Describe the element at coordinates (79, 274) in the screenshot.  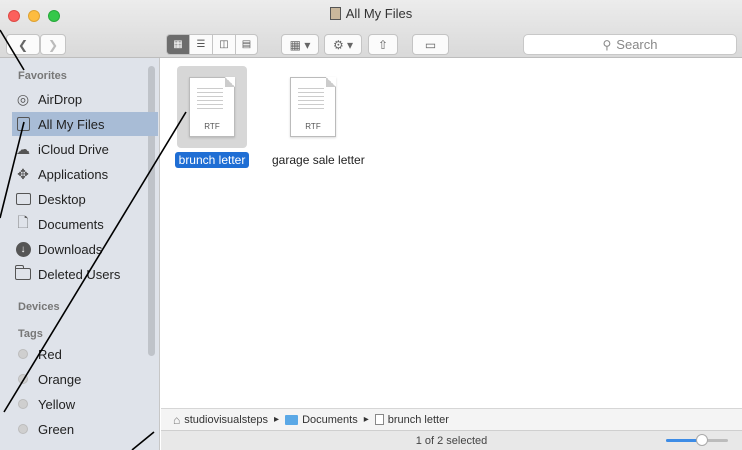
I see `sidebar-item-deleted-users: Deleted Users` at that location.